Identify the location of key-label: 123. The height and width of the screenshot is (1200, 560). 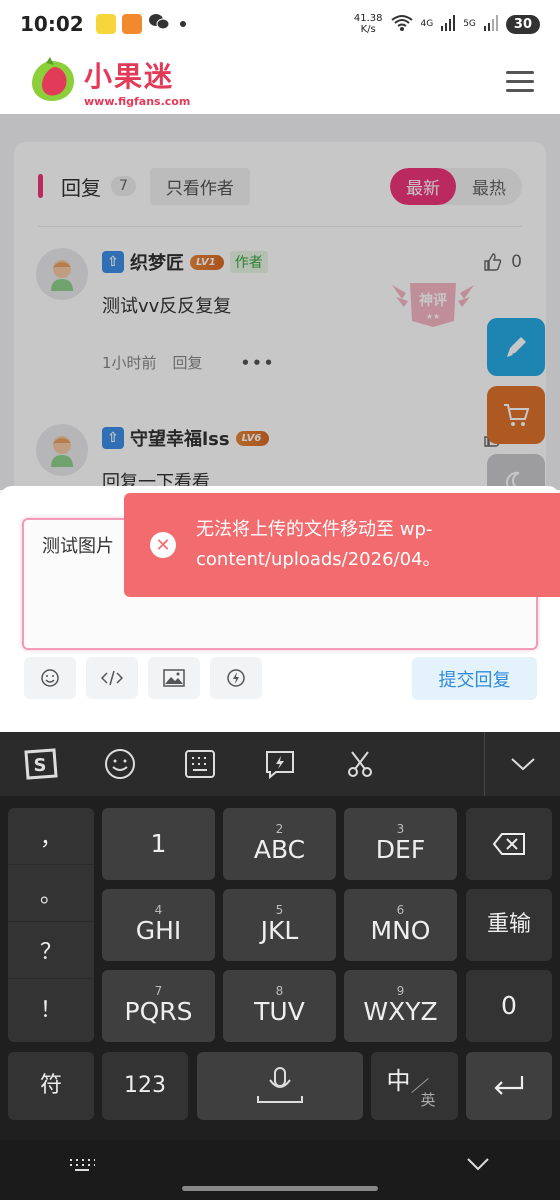
(145, 1085).